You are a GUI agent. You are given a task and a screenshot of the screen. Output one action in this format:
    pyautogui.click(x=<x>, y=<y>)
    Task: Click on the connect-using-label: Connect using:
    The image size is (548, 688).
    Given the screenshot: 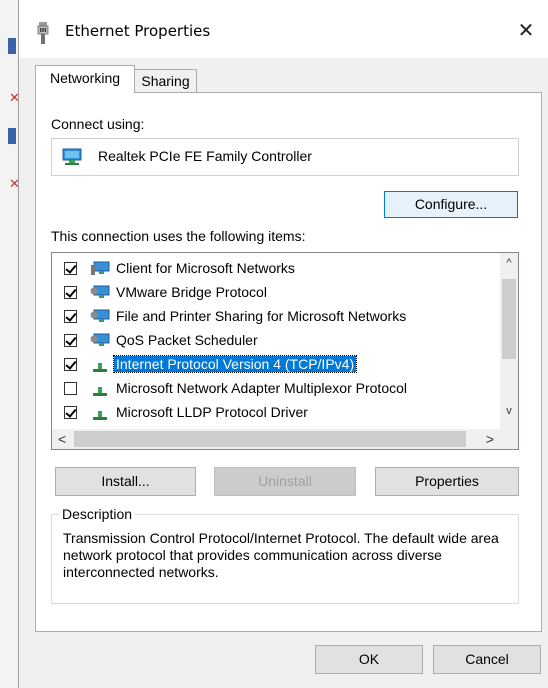 What is the action you would take?
    pyautogui.click(x=98, y=124)
    